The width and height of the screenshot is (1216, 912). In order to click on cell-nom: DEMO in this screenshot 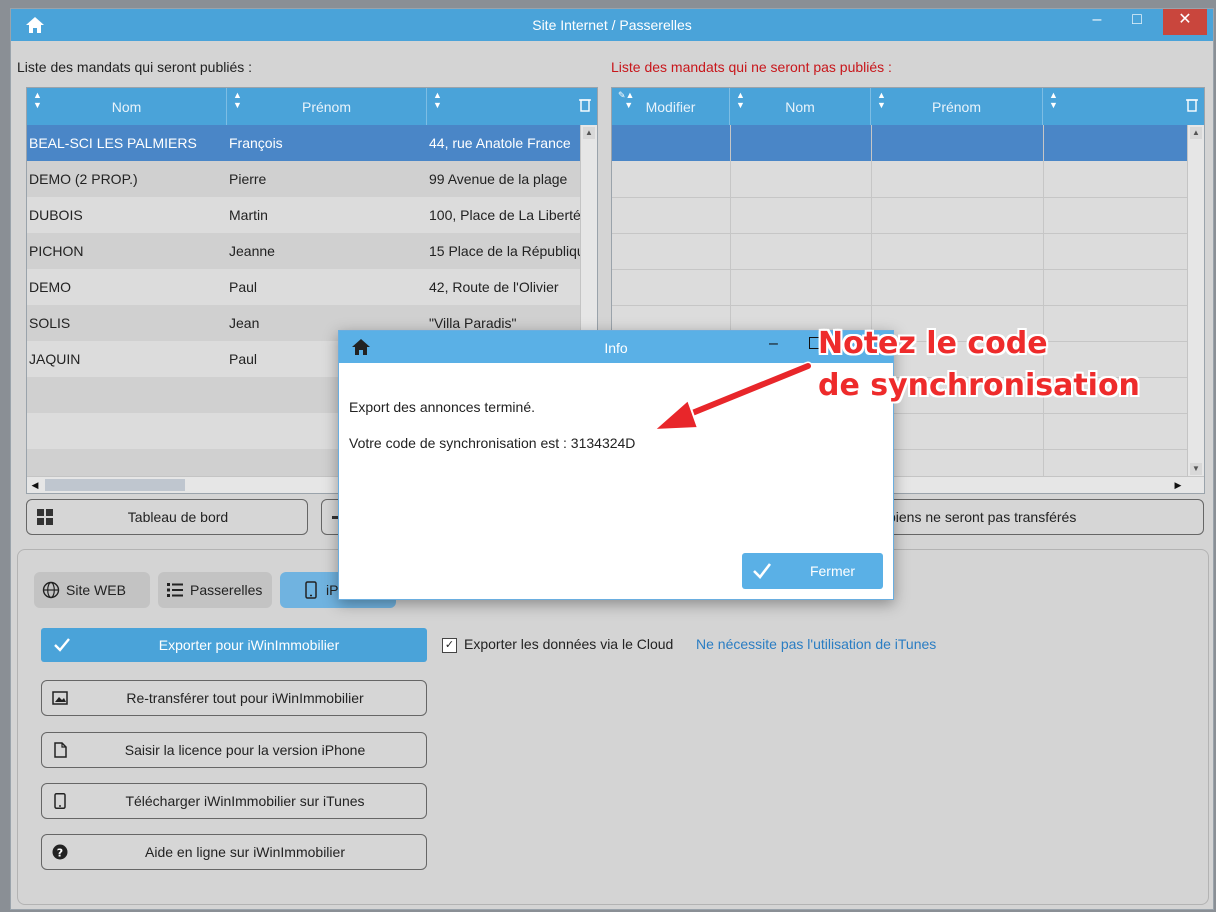, I will do `click(50, 287)`.